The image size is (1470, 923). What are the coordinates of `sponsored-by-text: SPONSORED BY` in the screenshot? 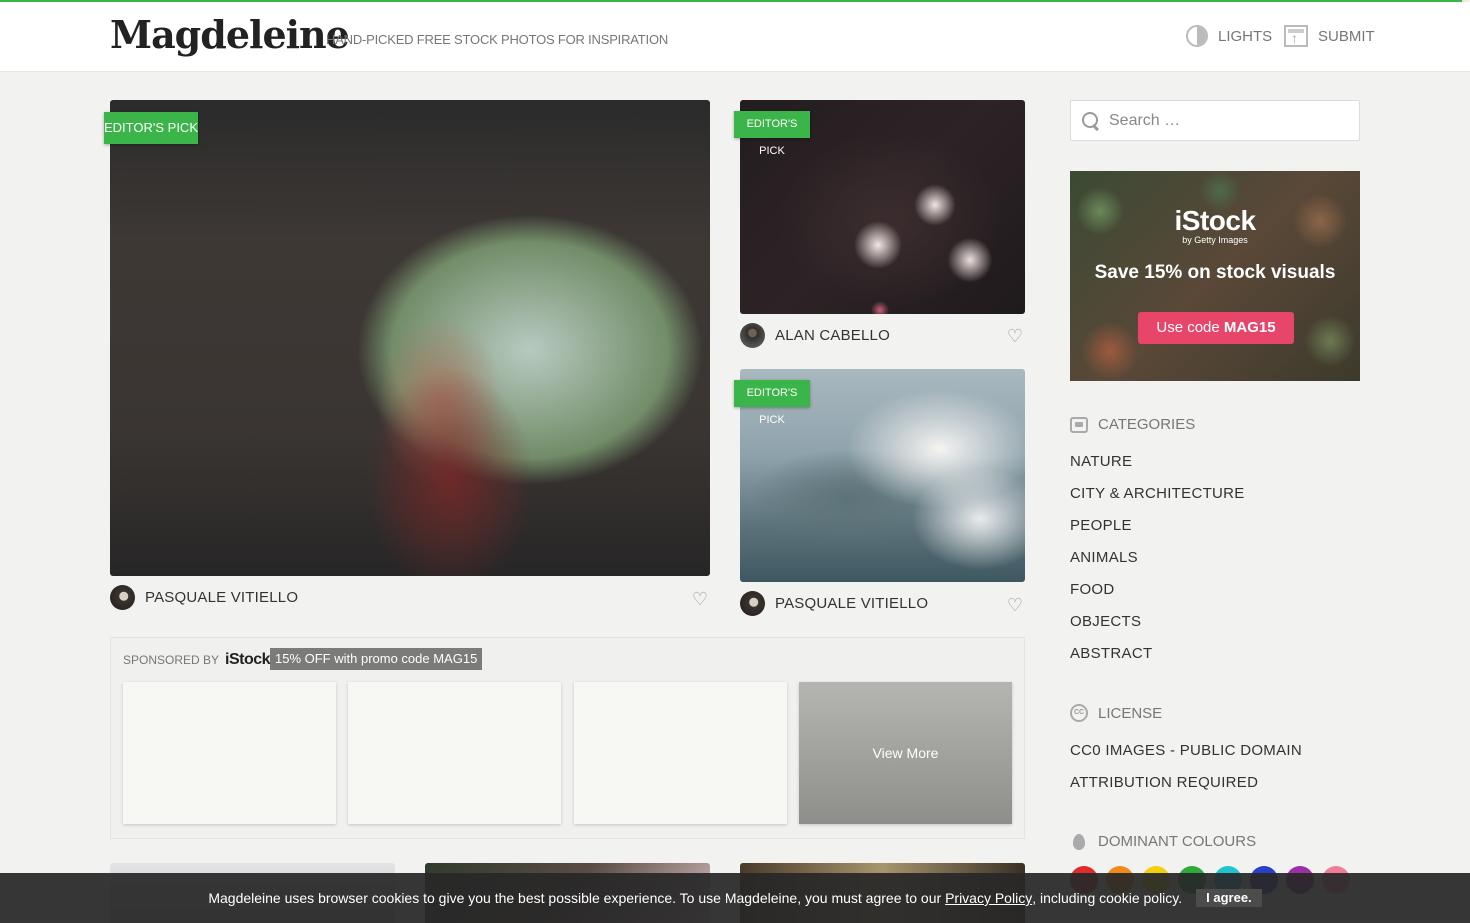 It's located at (171, 660).